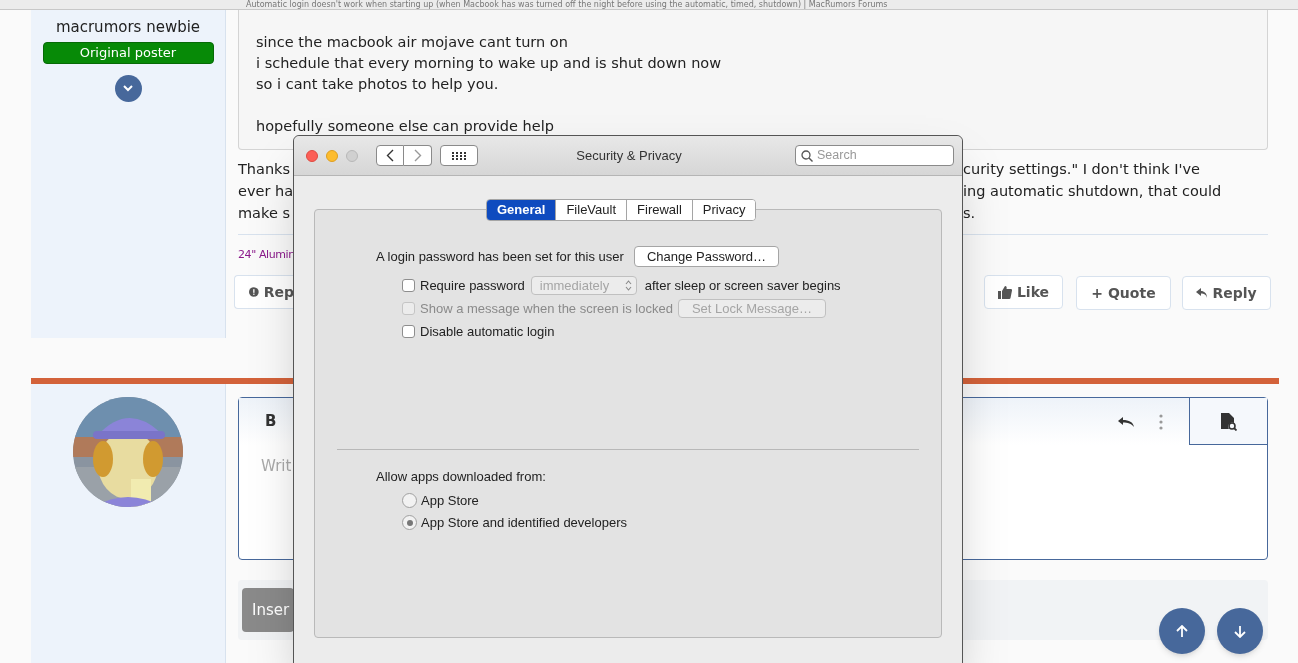 Image resolution: width=1298 pixels, height=663 pixels. Describe the element at coordinates (1004, 292) in the screenshot. I see `thumbs-up-icon` at that location.